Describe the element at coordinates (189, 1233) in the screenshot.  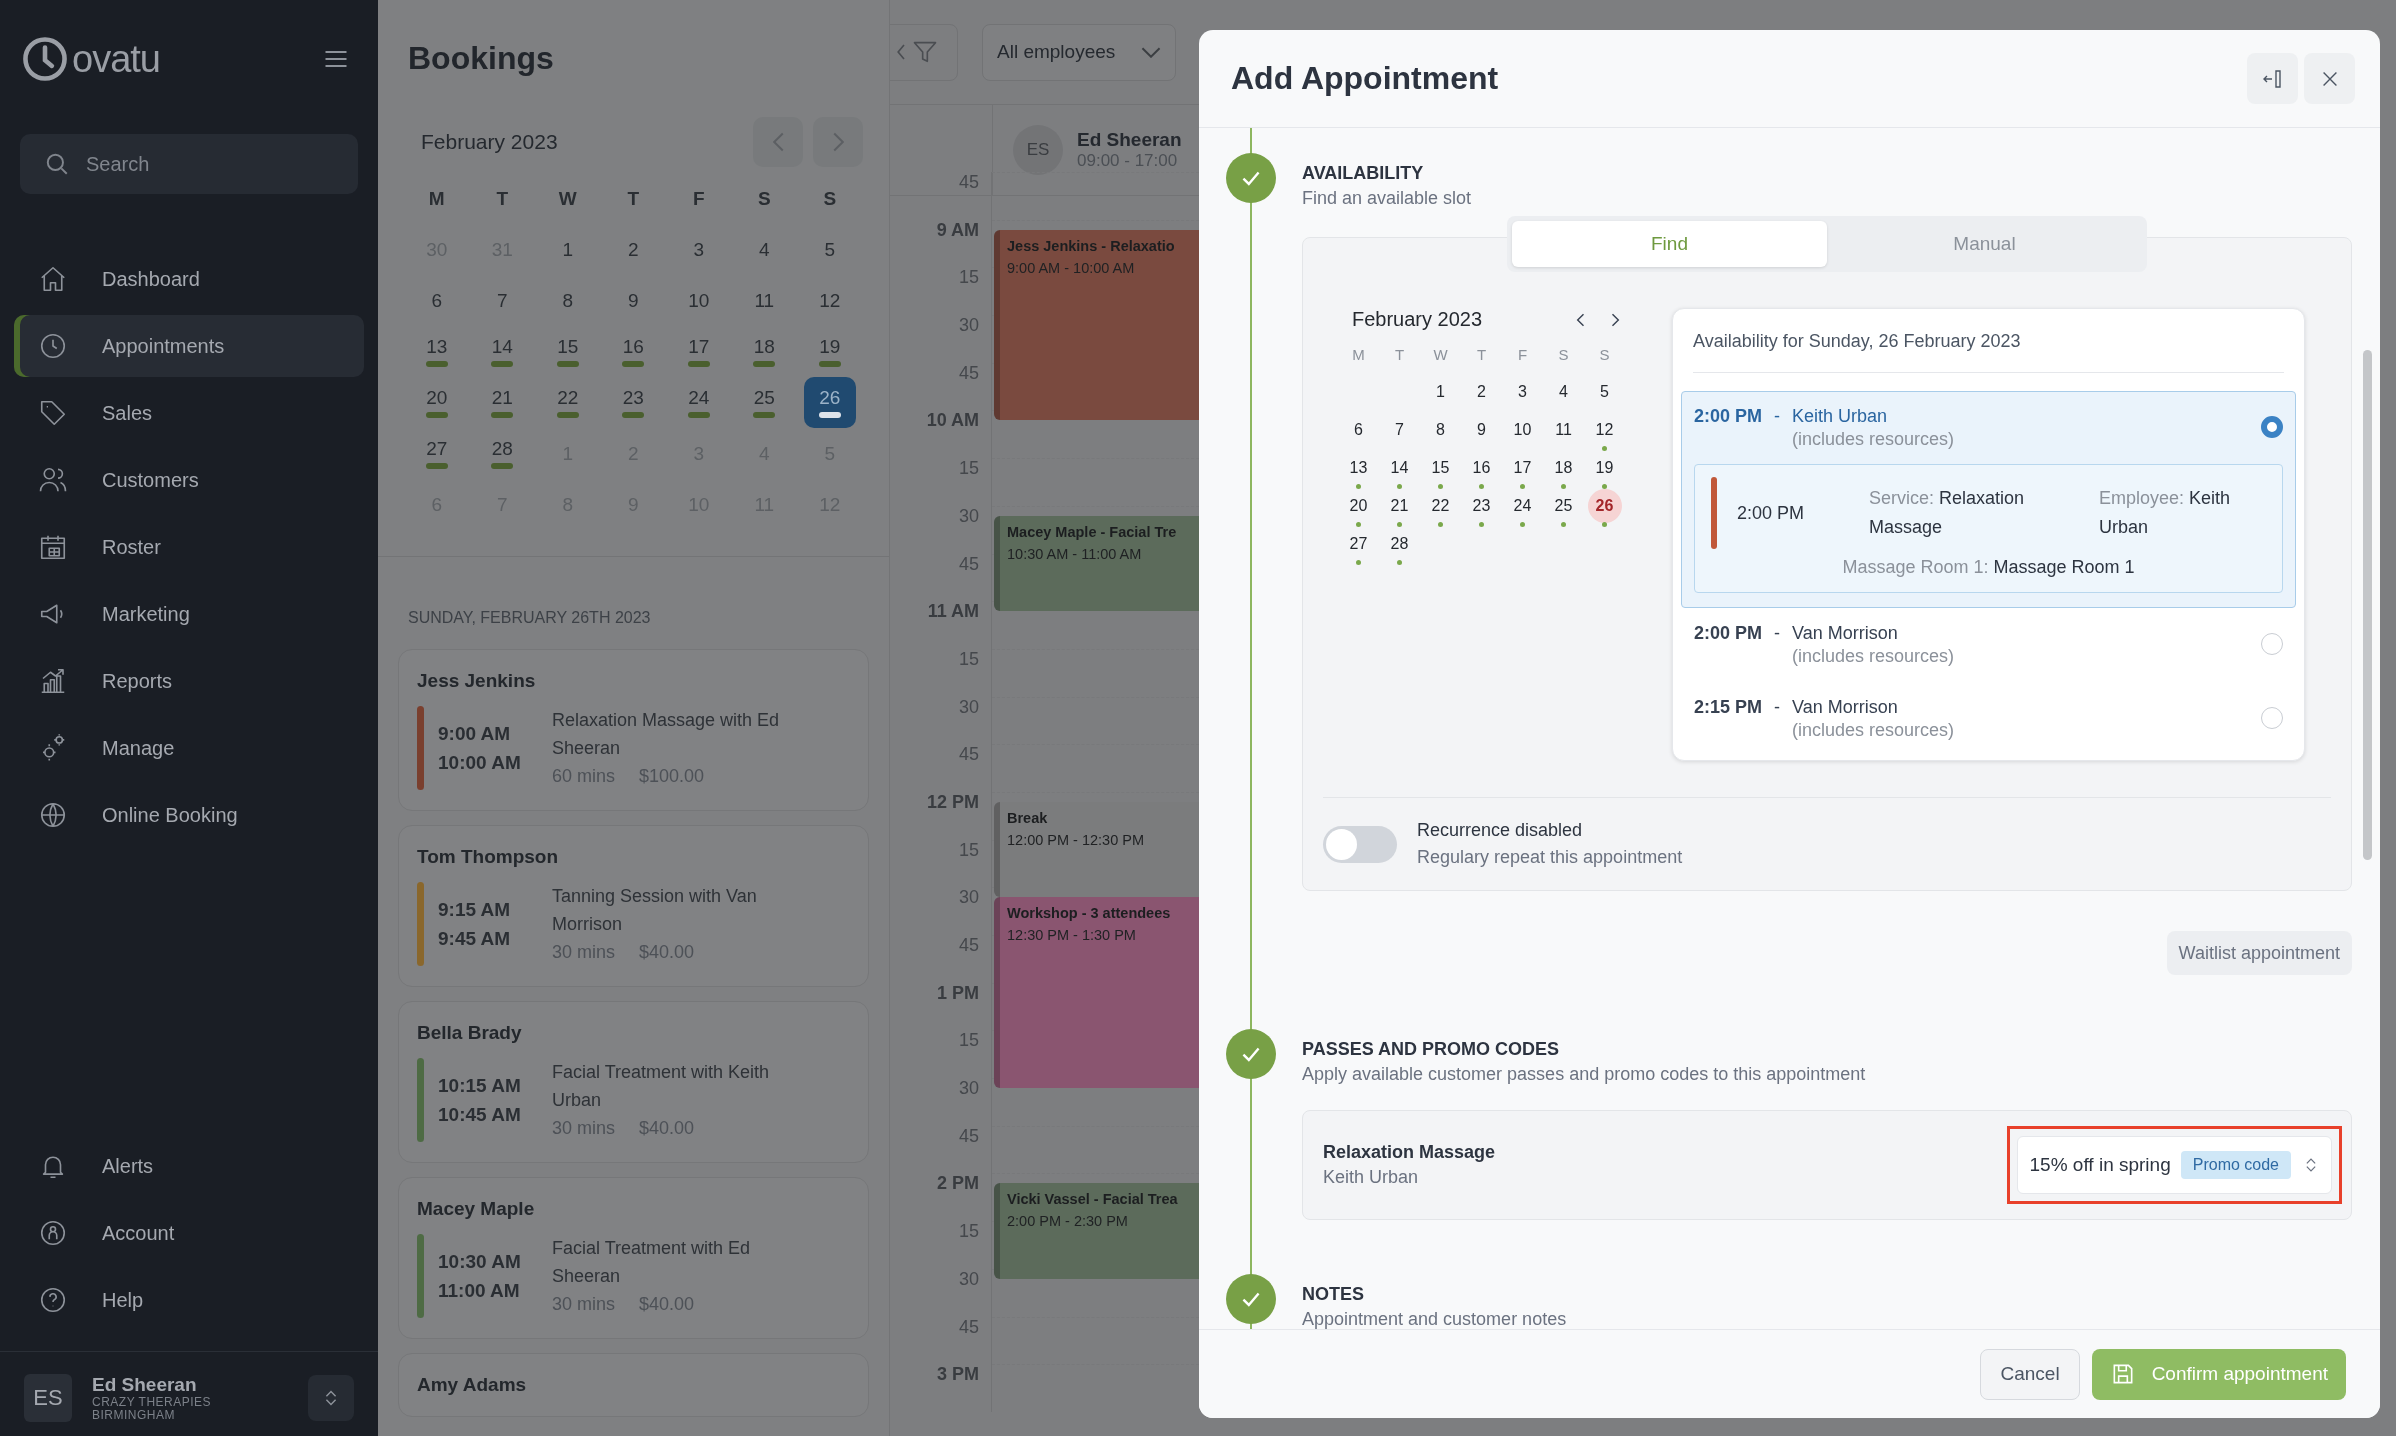
I see `nav-item: Account` at that location.